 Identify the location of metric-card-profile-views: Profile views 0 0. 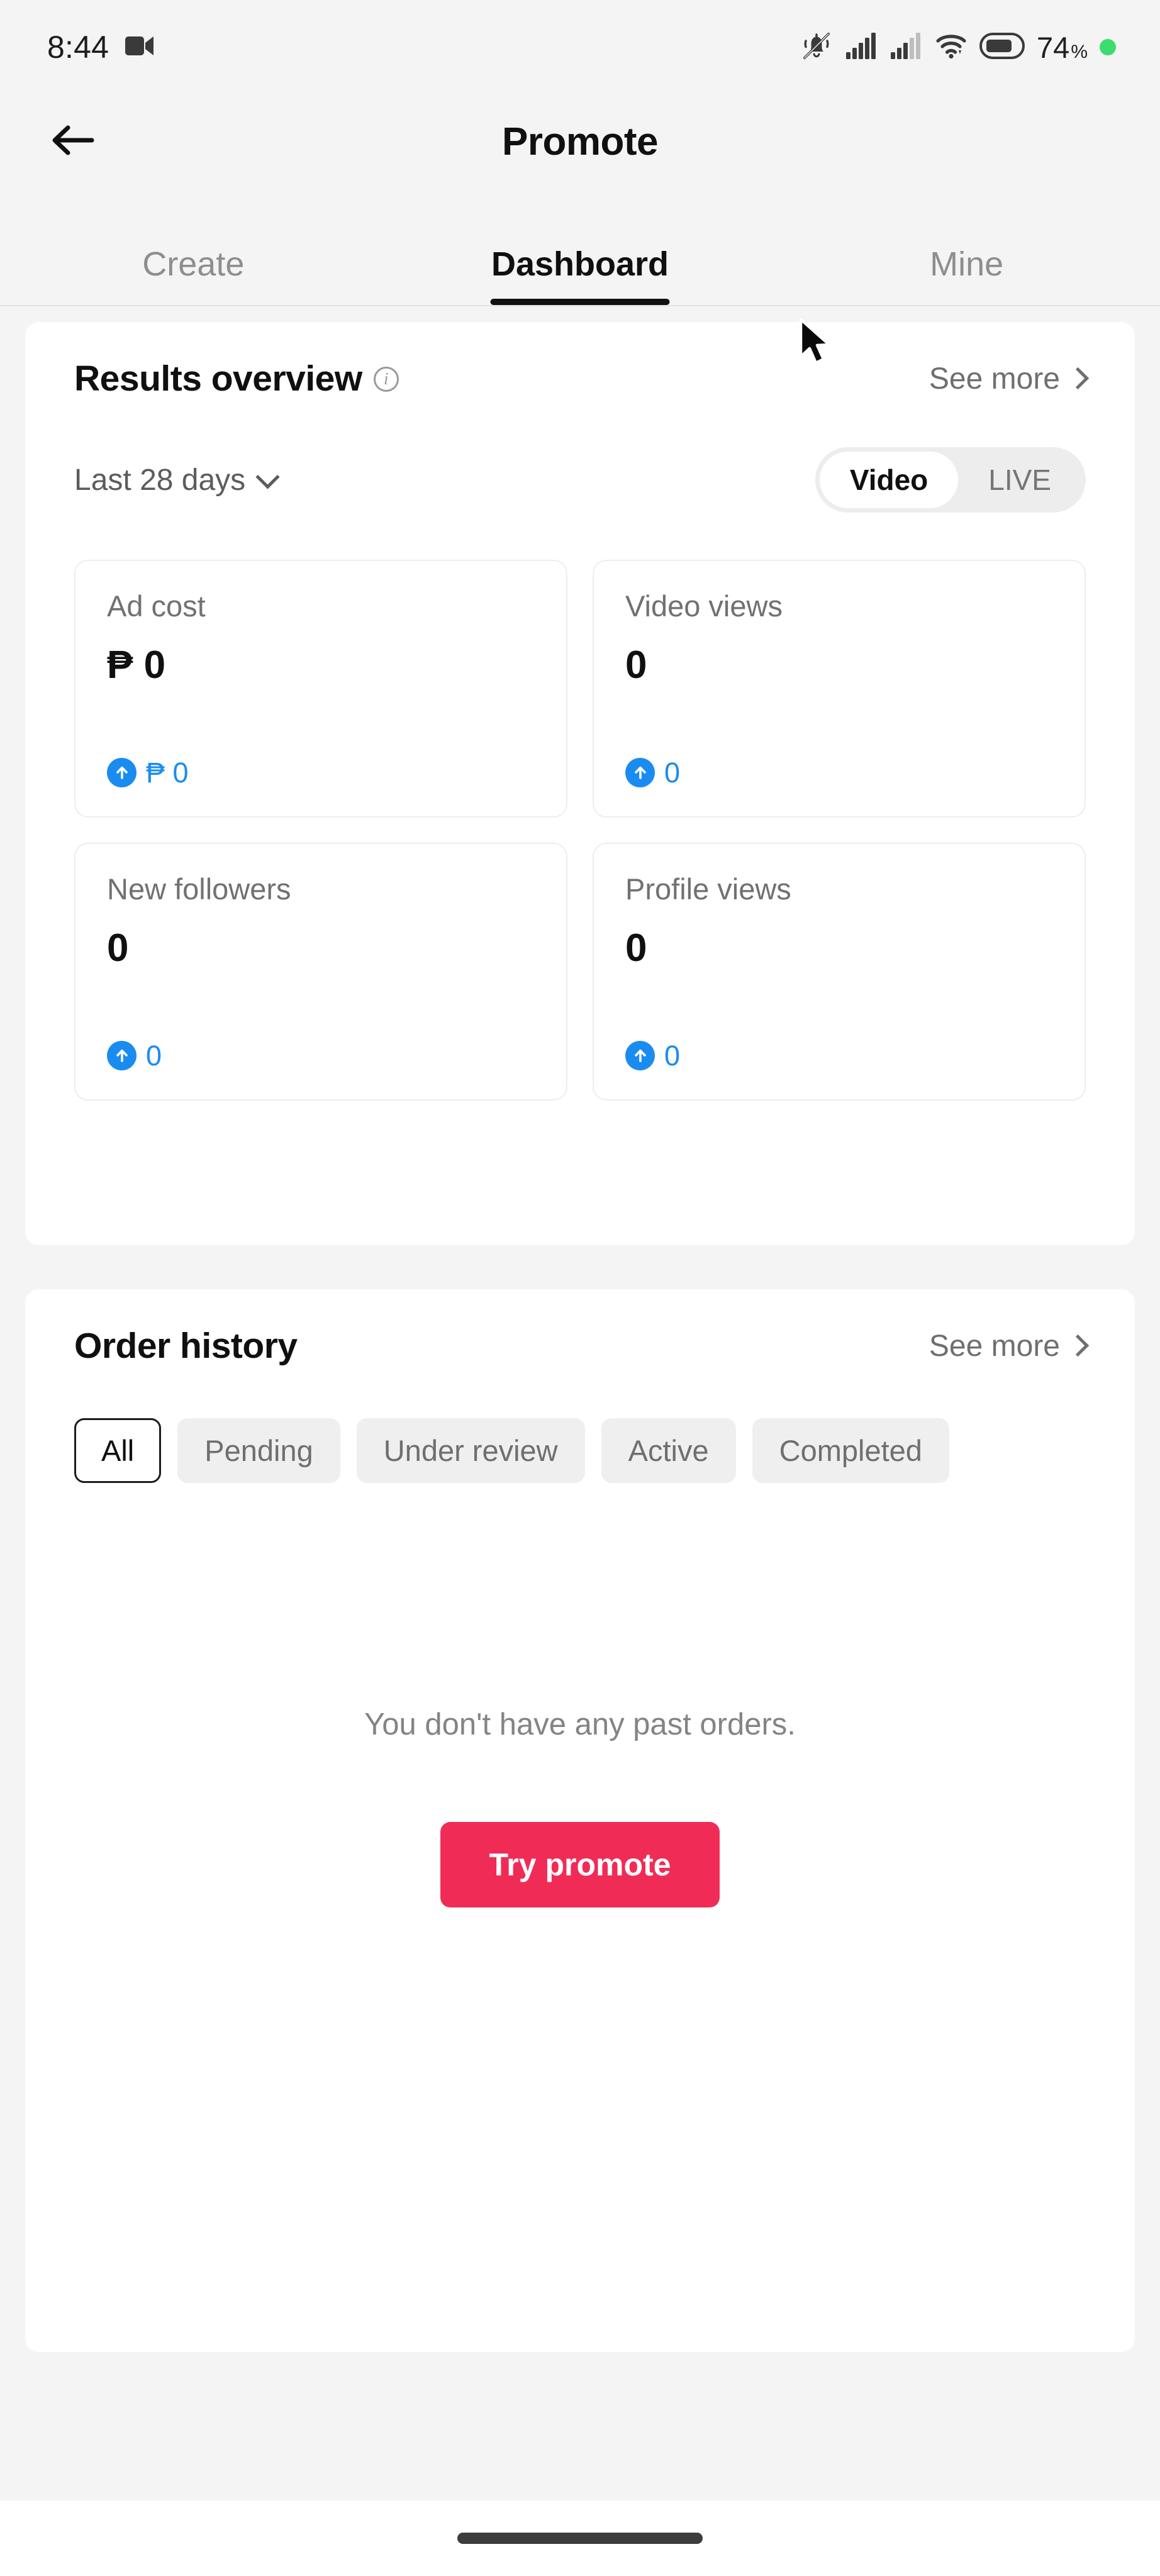
(839, 972).